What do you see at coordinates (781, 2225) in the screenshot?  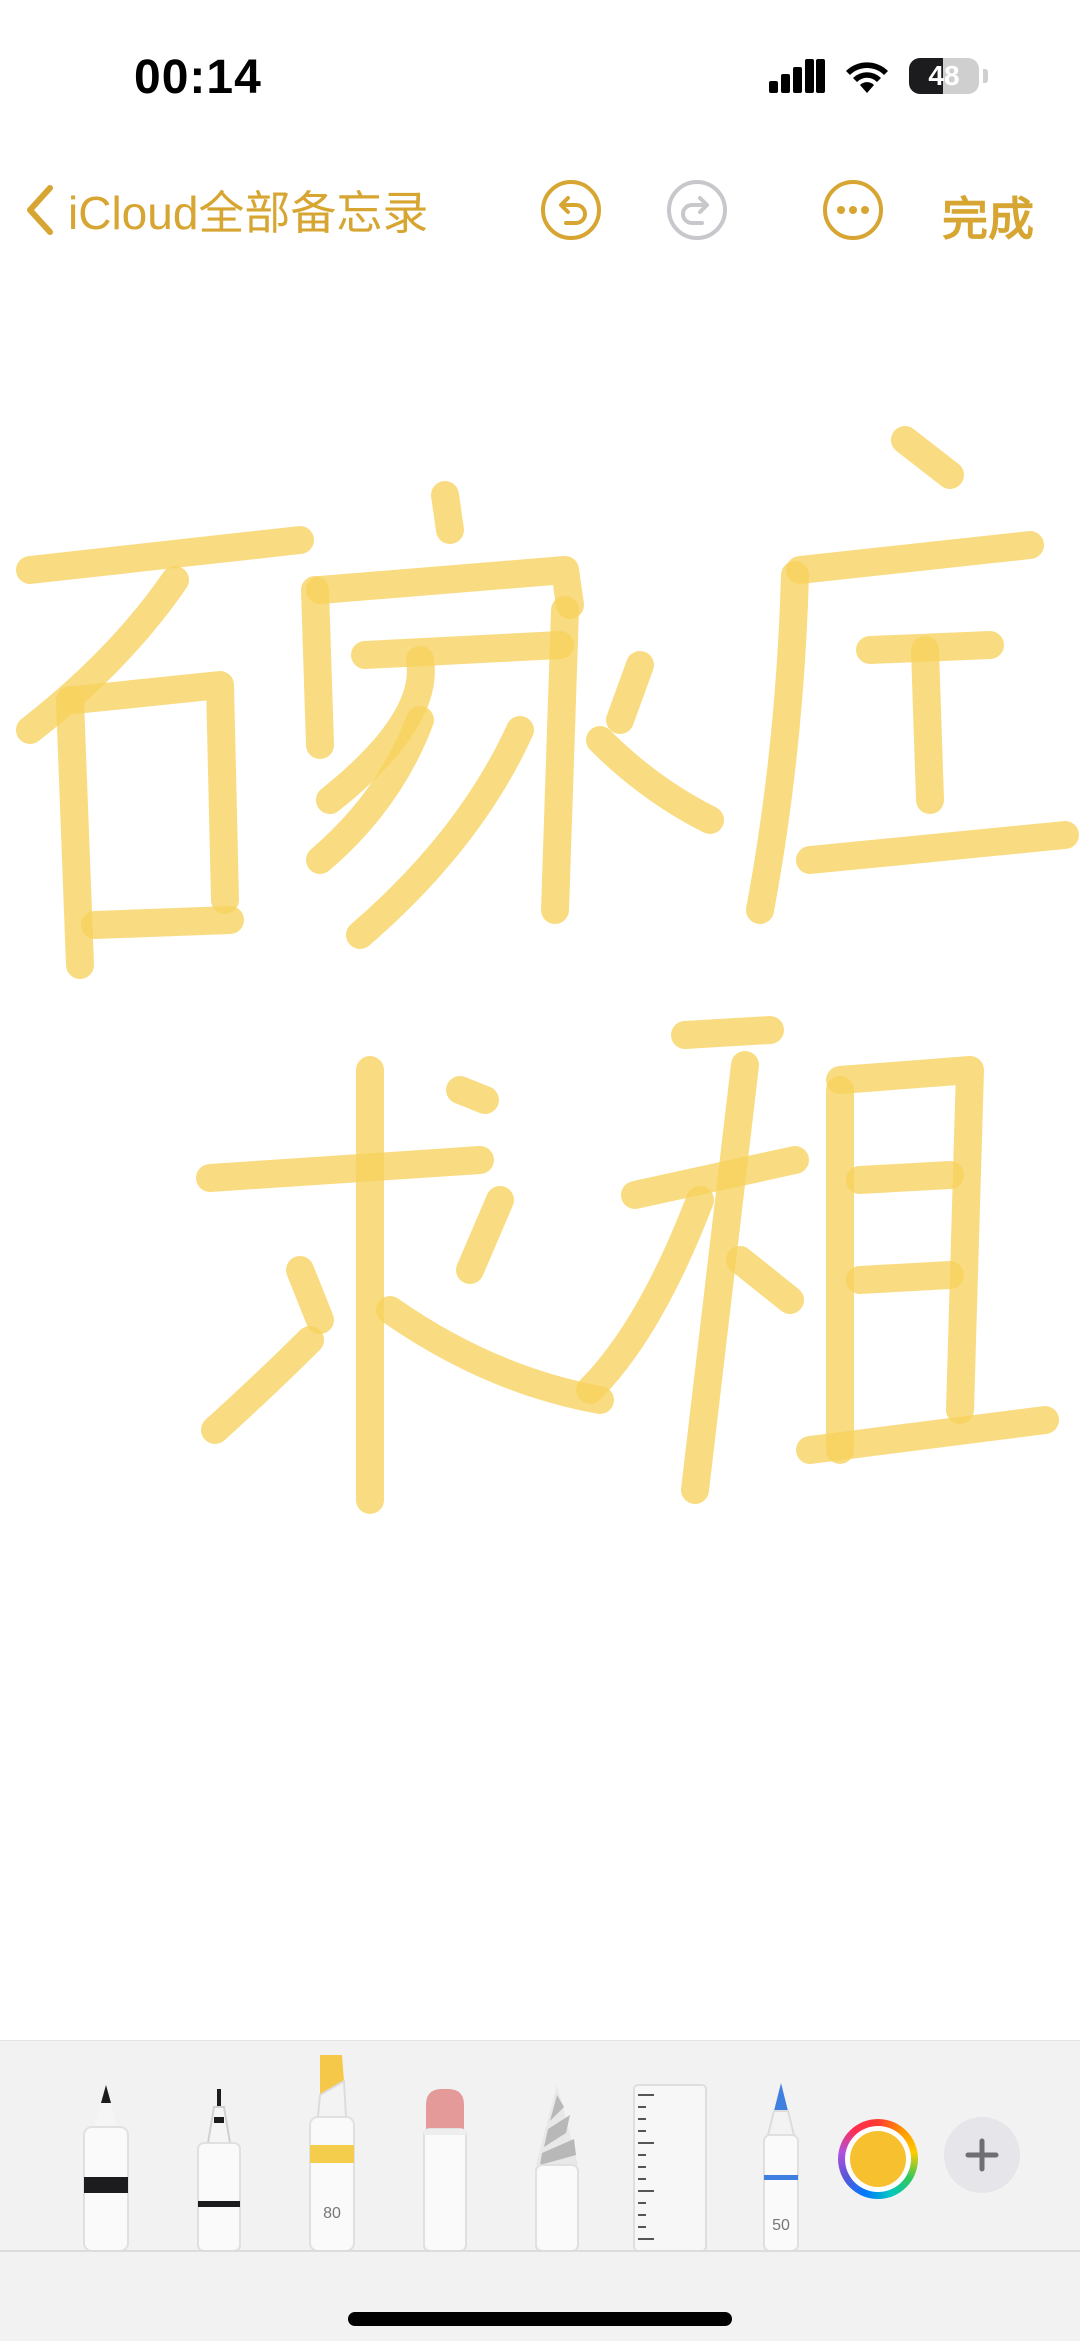 I see `pencil-size-label: 50` at bounding box center [781, 2225].